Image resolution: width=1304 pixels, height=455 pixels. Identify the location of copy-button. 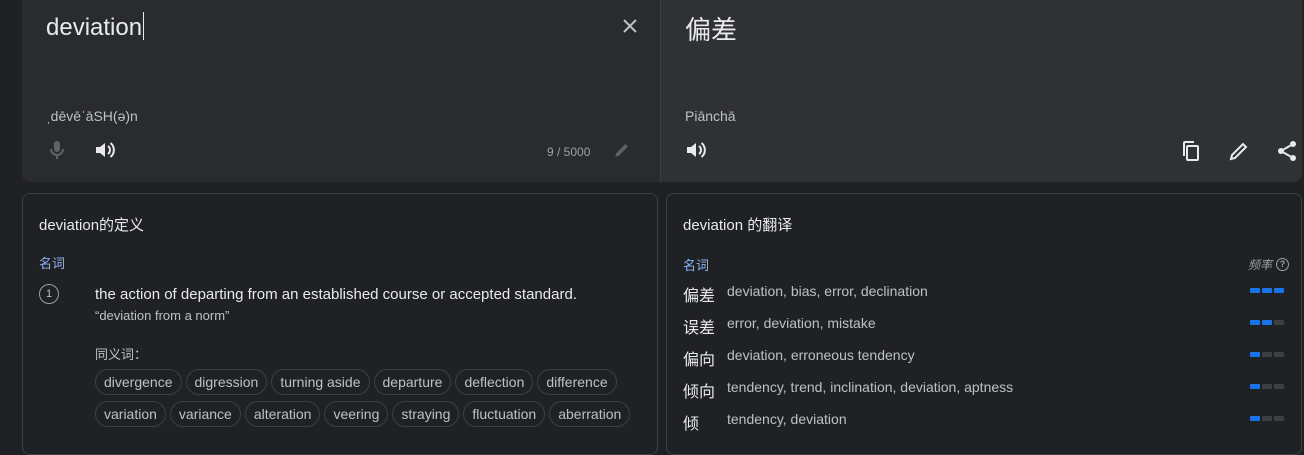
(1191, 151).